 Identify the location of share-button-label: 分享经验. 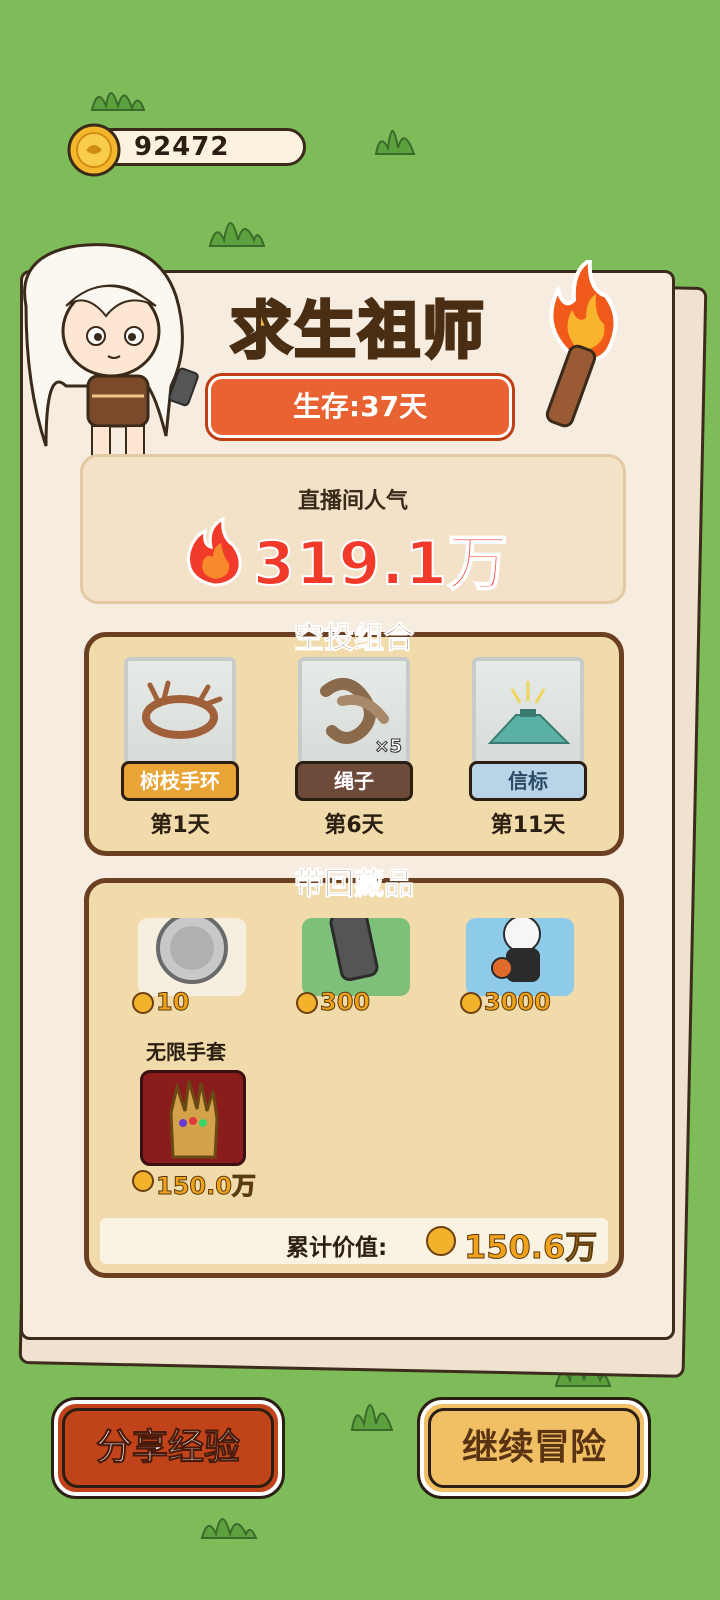
(168, 1448).